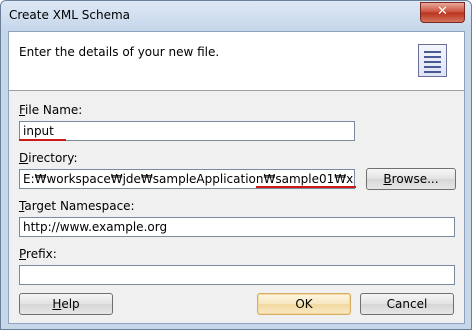 The width and height of the screenshot is (472, 330). Describe the element at coordinates (77, 206) in the screenshot. I see `target-namespace-label: Target Namespace:` at that location.